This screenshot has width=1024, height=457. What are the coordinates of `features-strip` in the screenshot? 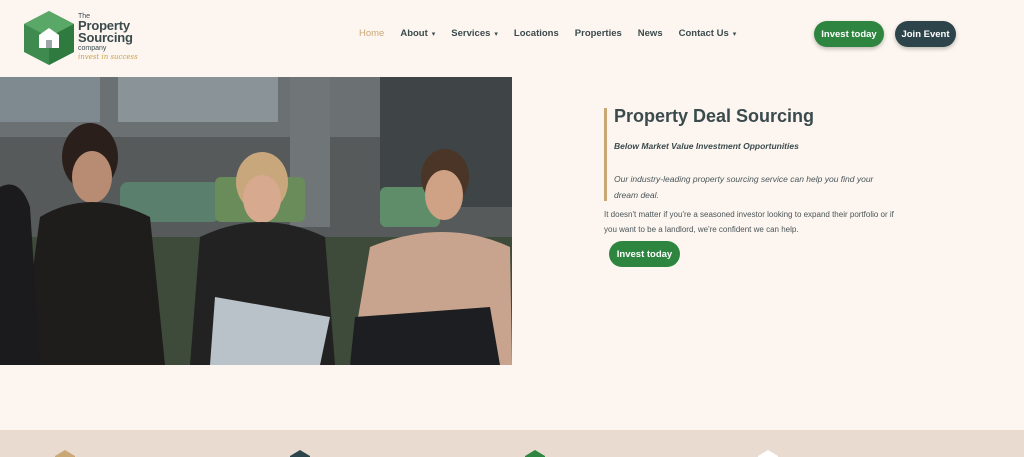 It's located at (512, 443).